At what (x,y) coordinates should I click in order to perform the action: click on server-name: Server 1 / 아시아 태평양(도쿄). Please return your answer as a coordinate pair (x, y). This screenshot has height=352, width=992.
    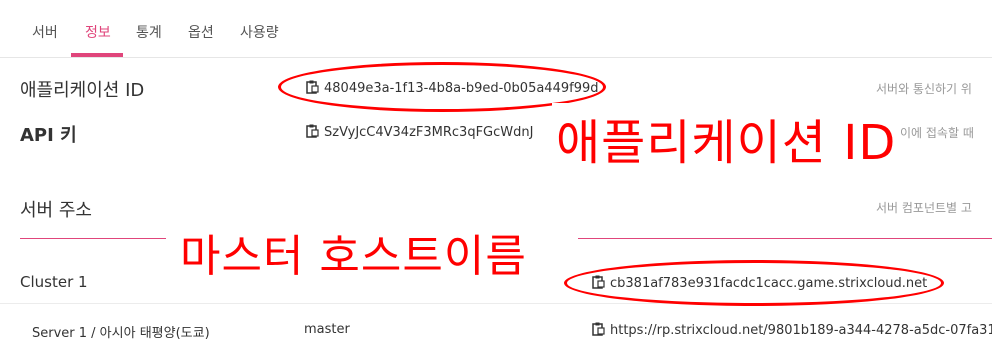
    Looking at the image, I should click on (121, 333).